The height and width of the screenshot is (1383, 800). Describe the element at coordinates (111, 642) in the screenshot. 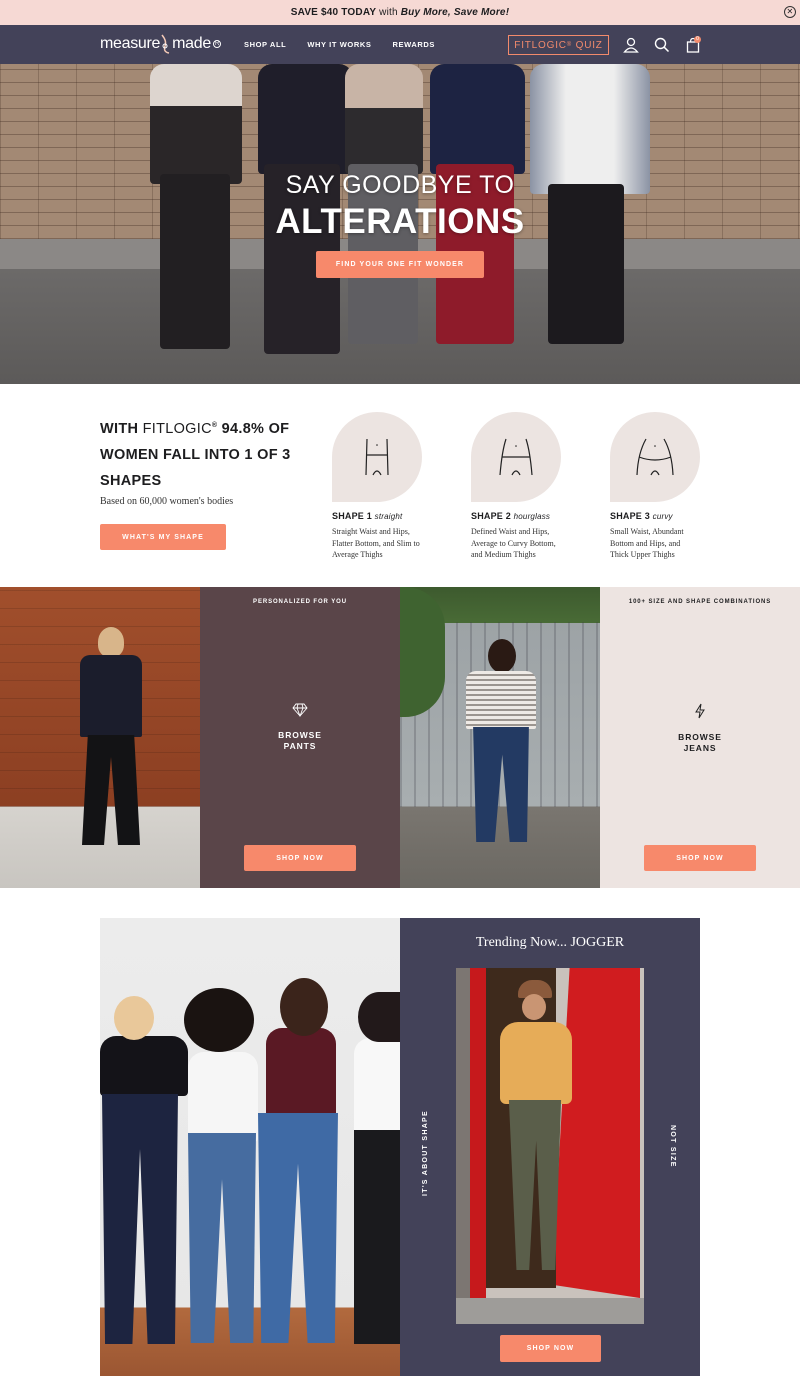

I see `pants-model-head` at that location.